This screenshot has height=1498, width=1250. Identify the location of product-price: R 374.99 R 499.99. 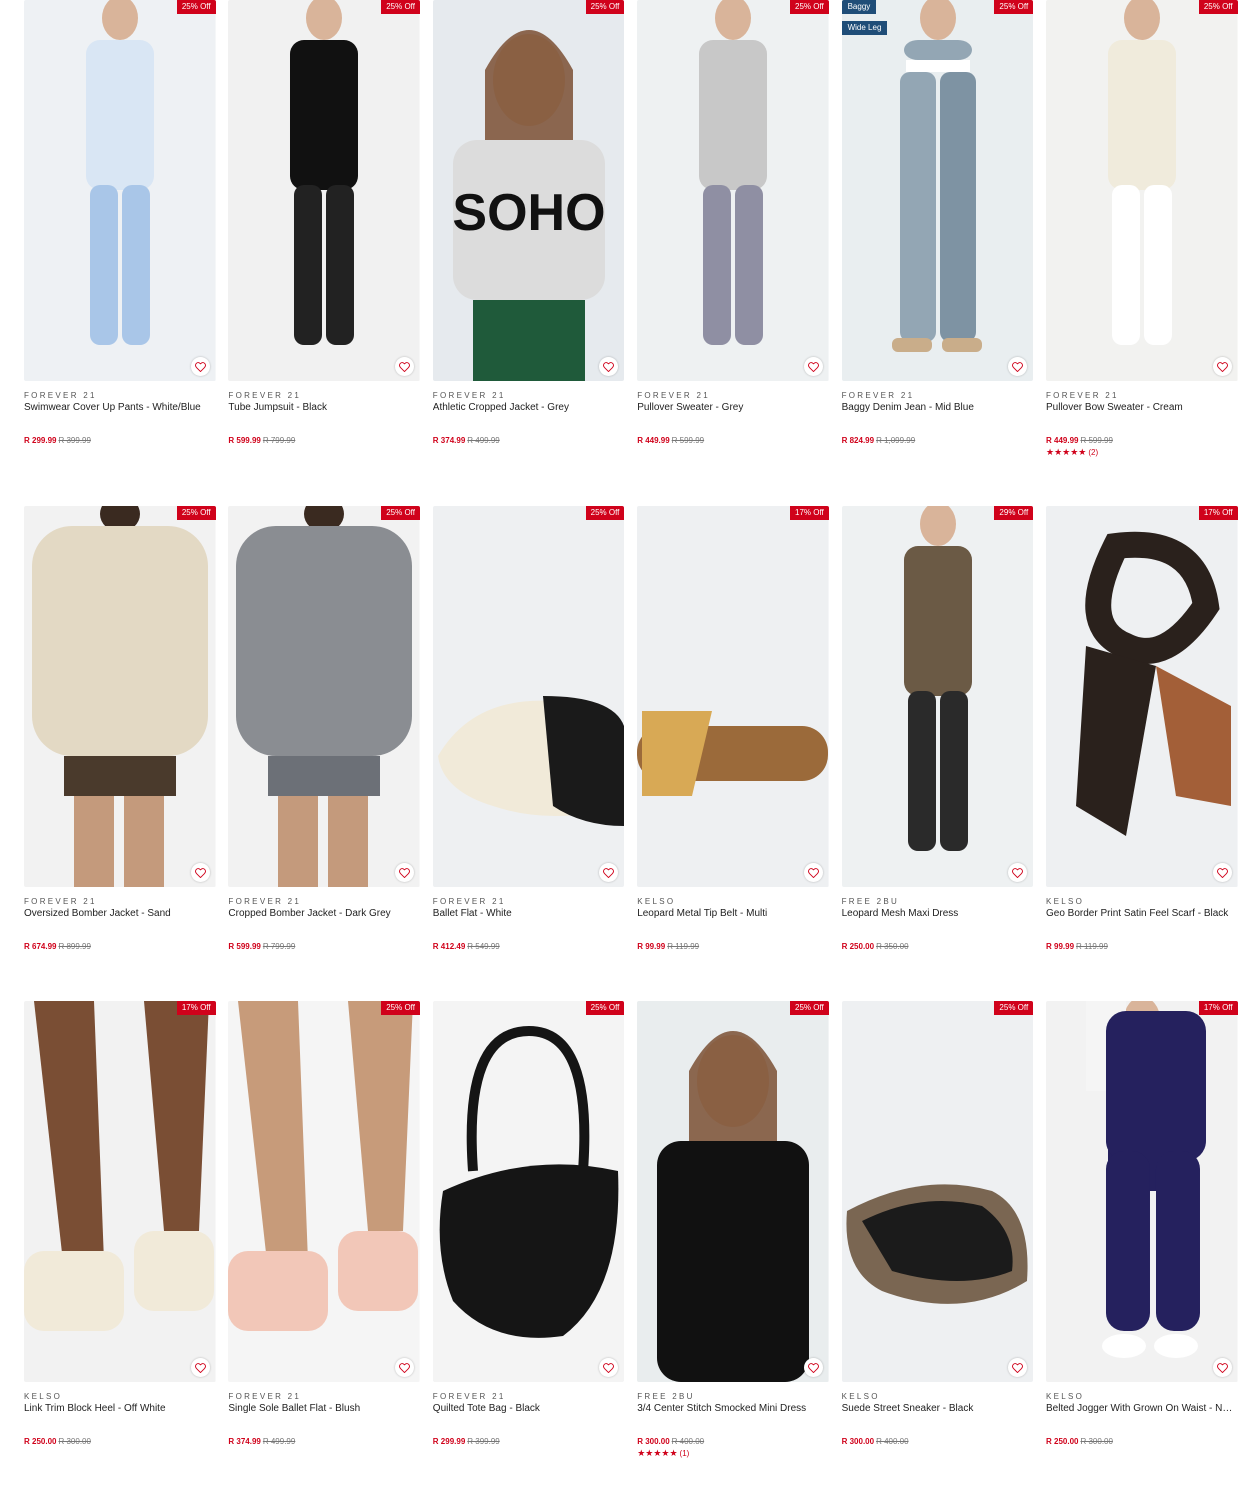
(324, 1442).